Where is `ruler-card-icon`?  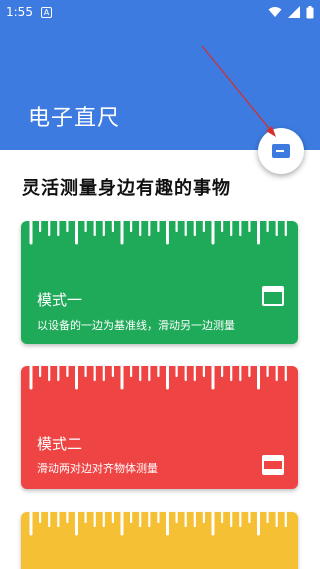
ruler-card-icon is located at coordinates (281, 151).